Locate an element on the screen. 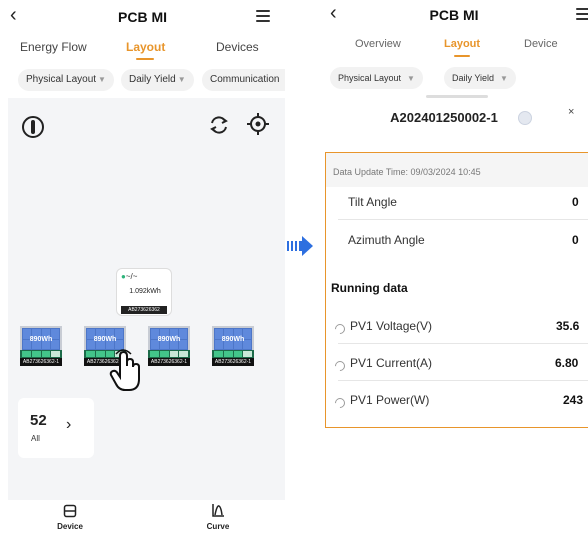 The height and width of the screenshot is (537, 588). tab-energy-flow: Energy Flow is located at coordinates (53, 47).